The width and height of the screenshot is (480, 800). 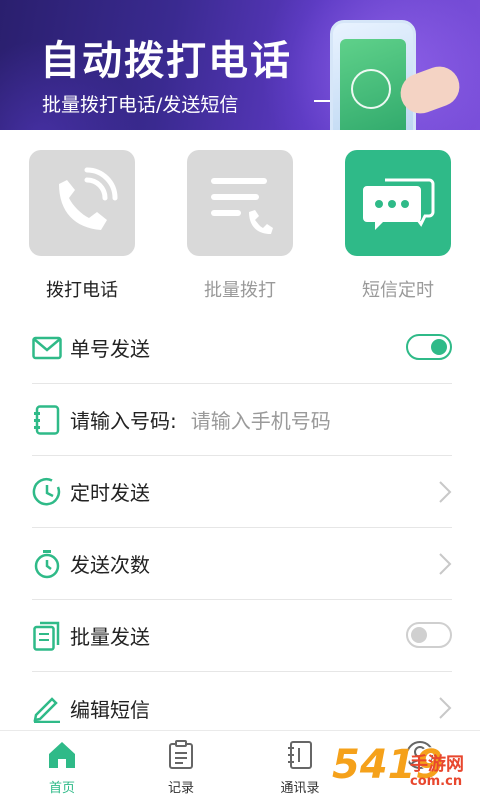 What do you see at coordinates (242, 348) in the screenshot?
I see `single-send-row: 单号发送` at bounding box center [242, 348].